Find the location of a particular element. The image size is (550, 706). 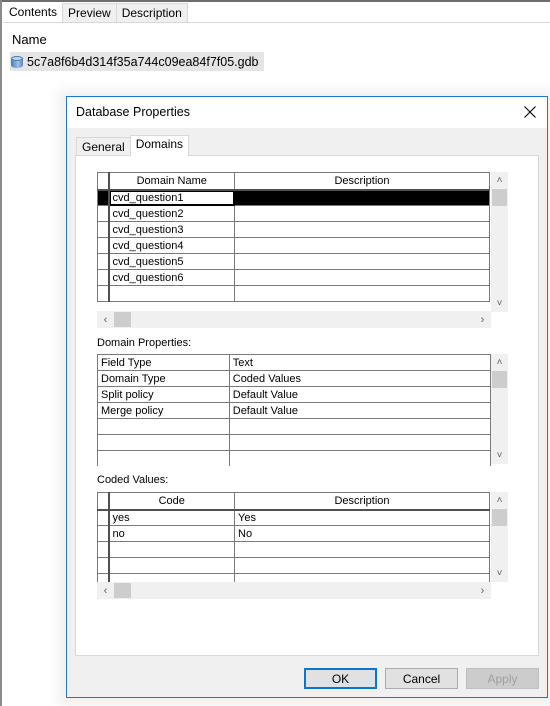

domains-horizontal-scrollbar: ‹ › is located at coordinates (294, 319).